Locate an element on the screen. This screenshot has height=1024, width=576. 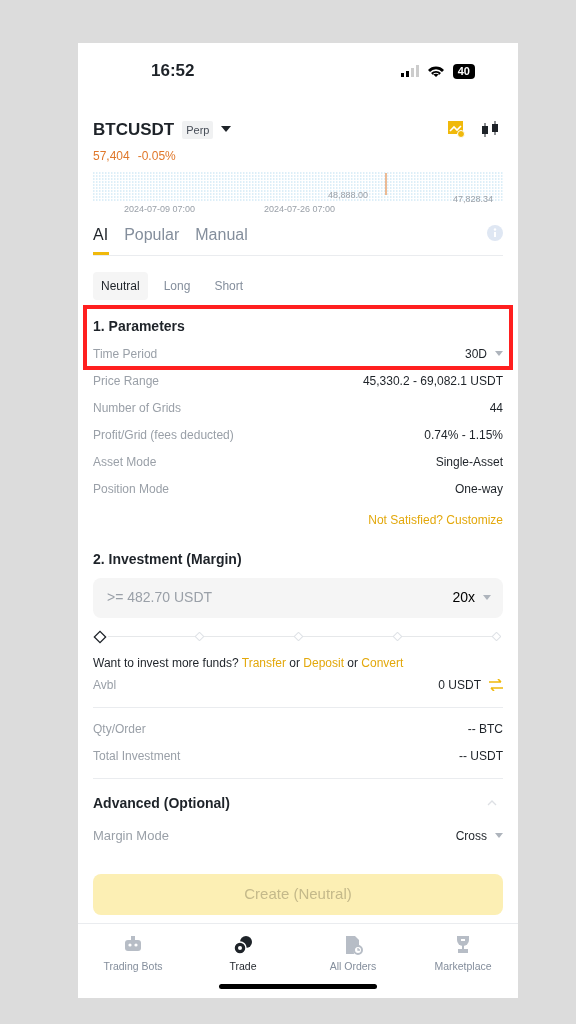
field-value: -- BTC is located at coordinates (485, 729).